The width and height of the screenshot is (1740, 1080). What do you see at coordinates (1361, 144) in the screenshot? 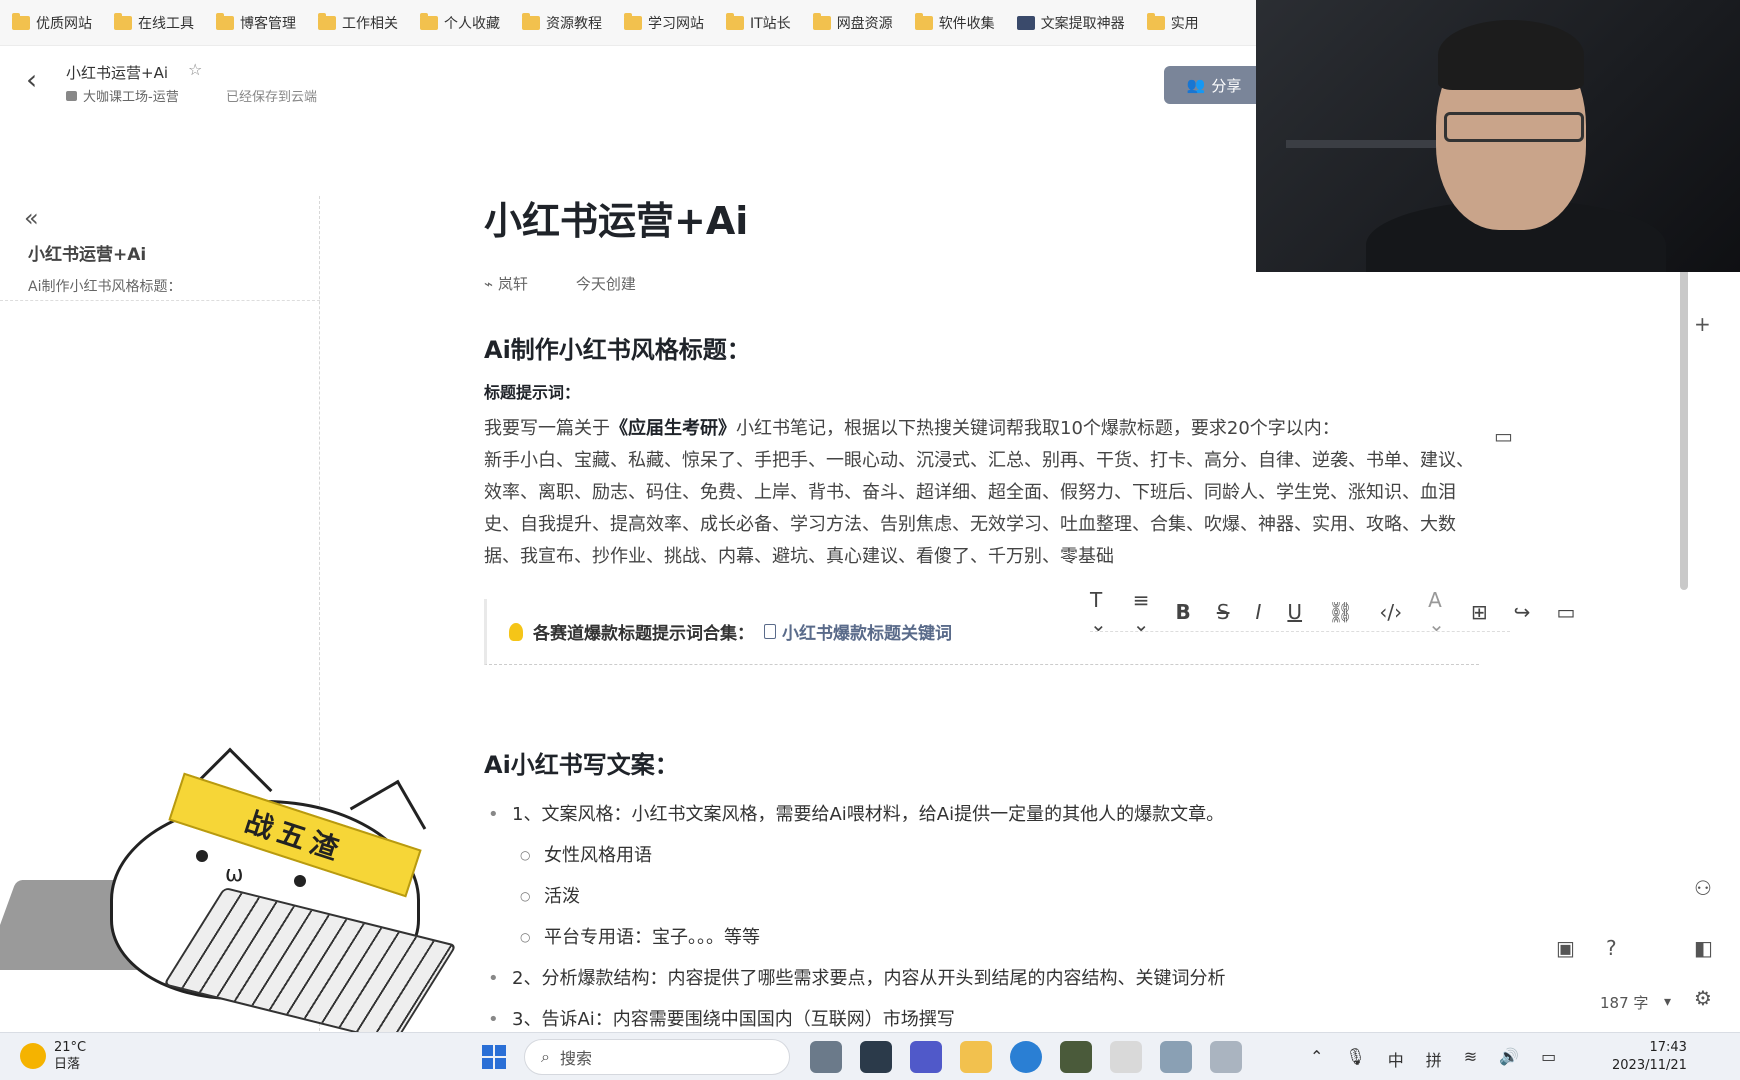
I see `shelf` at bounding box center [1361, 144].